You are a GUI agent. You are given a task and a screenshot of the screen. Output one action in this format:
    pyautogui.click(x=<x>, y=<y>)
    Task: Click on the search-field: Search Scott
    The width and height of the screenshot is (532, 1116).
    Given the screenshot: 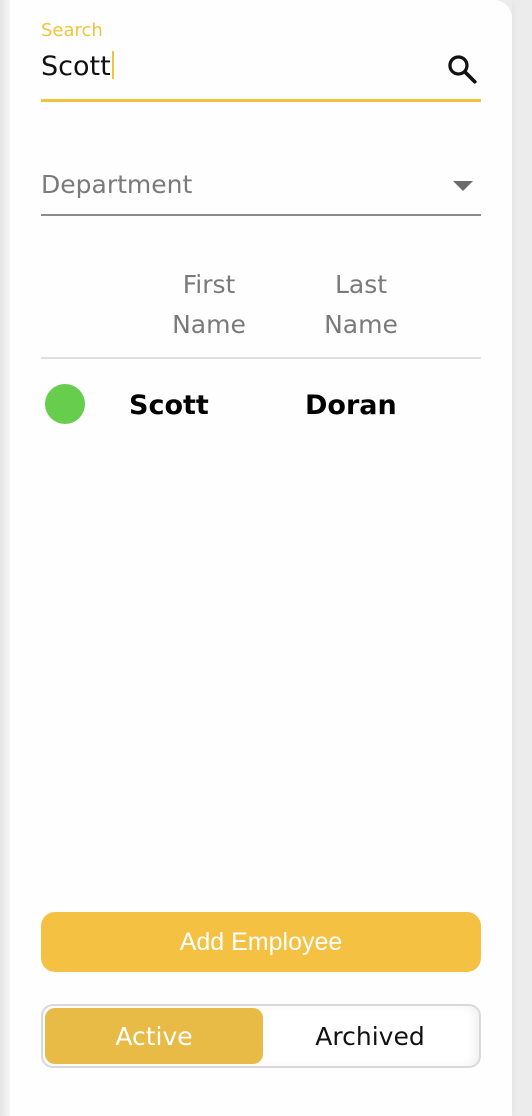 What is the action you would take?
    pyautogui.click(x=261, y=60)
    